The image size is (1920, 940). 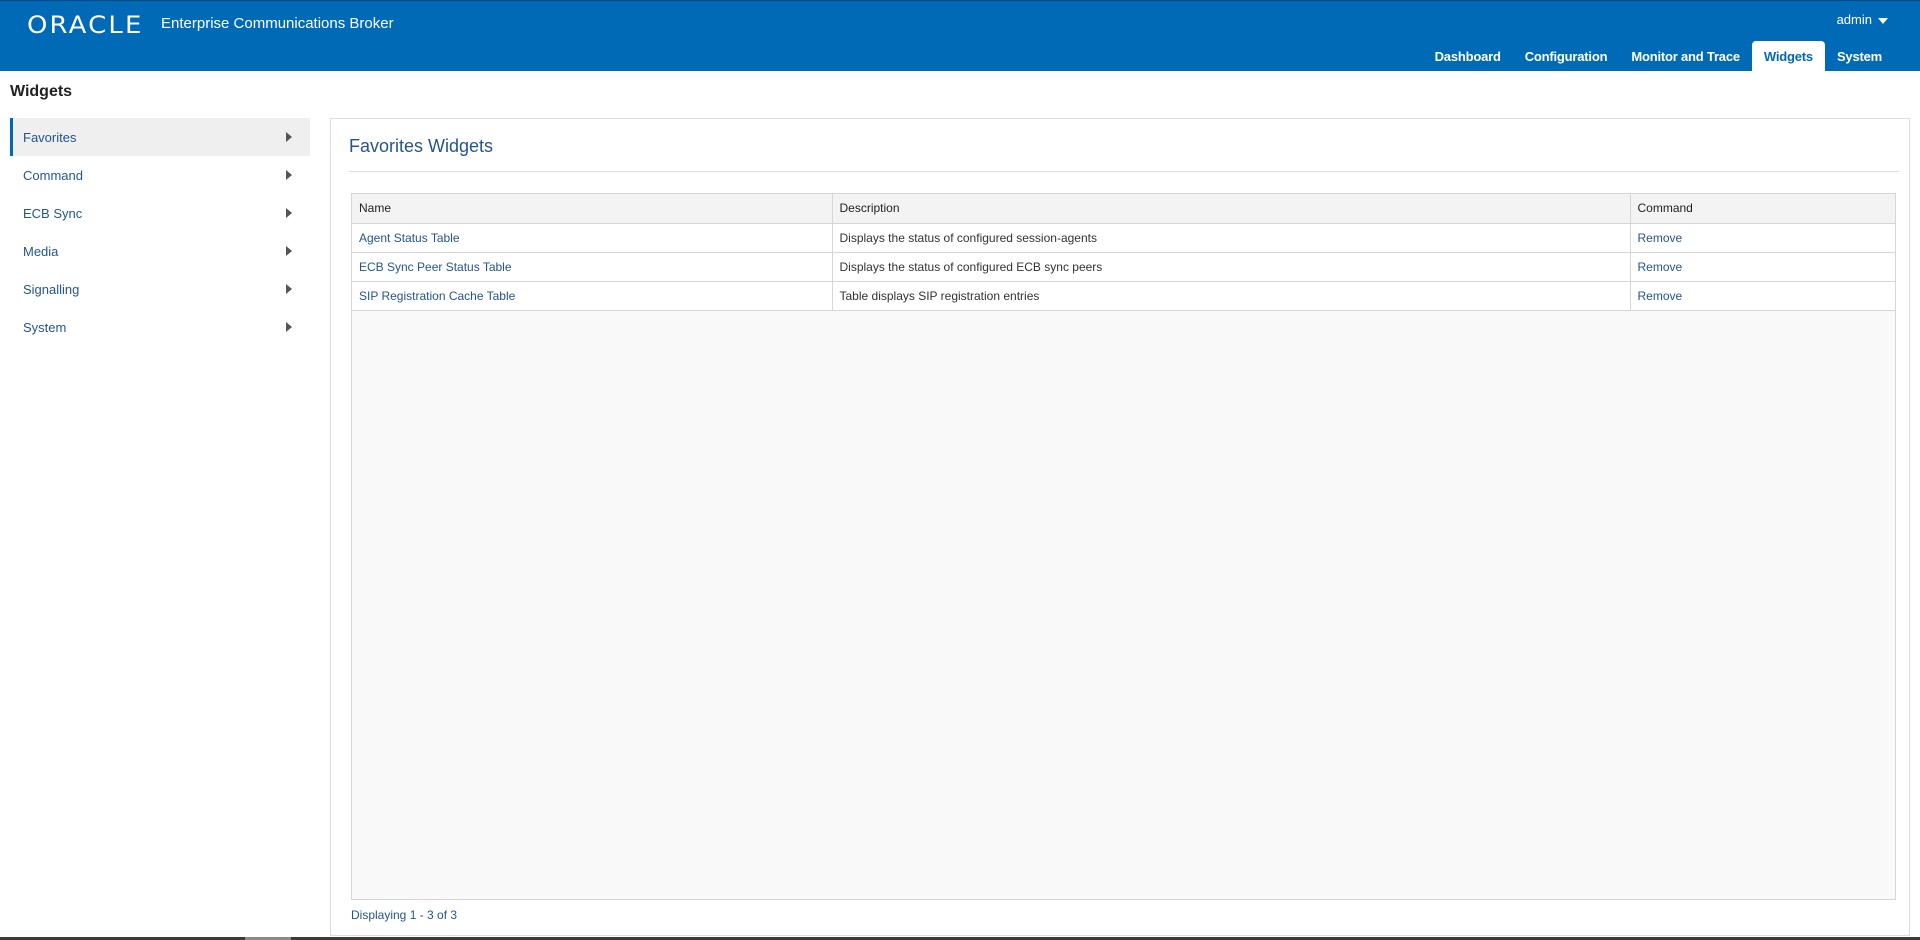 What do you see at coordinates (50, 137) in the screenshot?
I see `sidebar-item-label: Favorites` at bounding box center [50, 137].